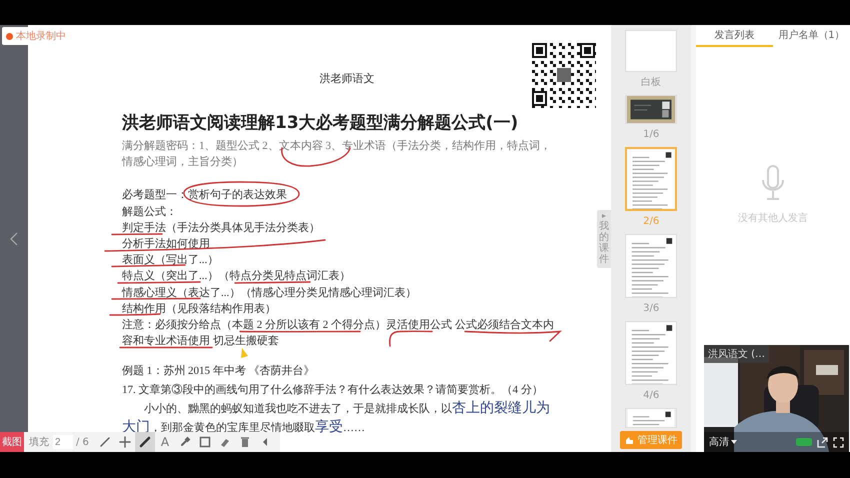  What do you see at coordinates (347, 79) in the screenshot?
I see `page-header: 洪老师语文` at bounding box center [347, 79].